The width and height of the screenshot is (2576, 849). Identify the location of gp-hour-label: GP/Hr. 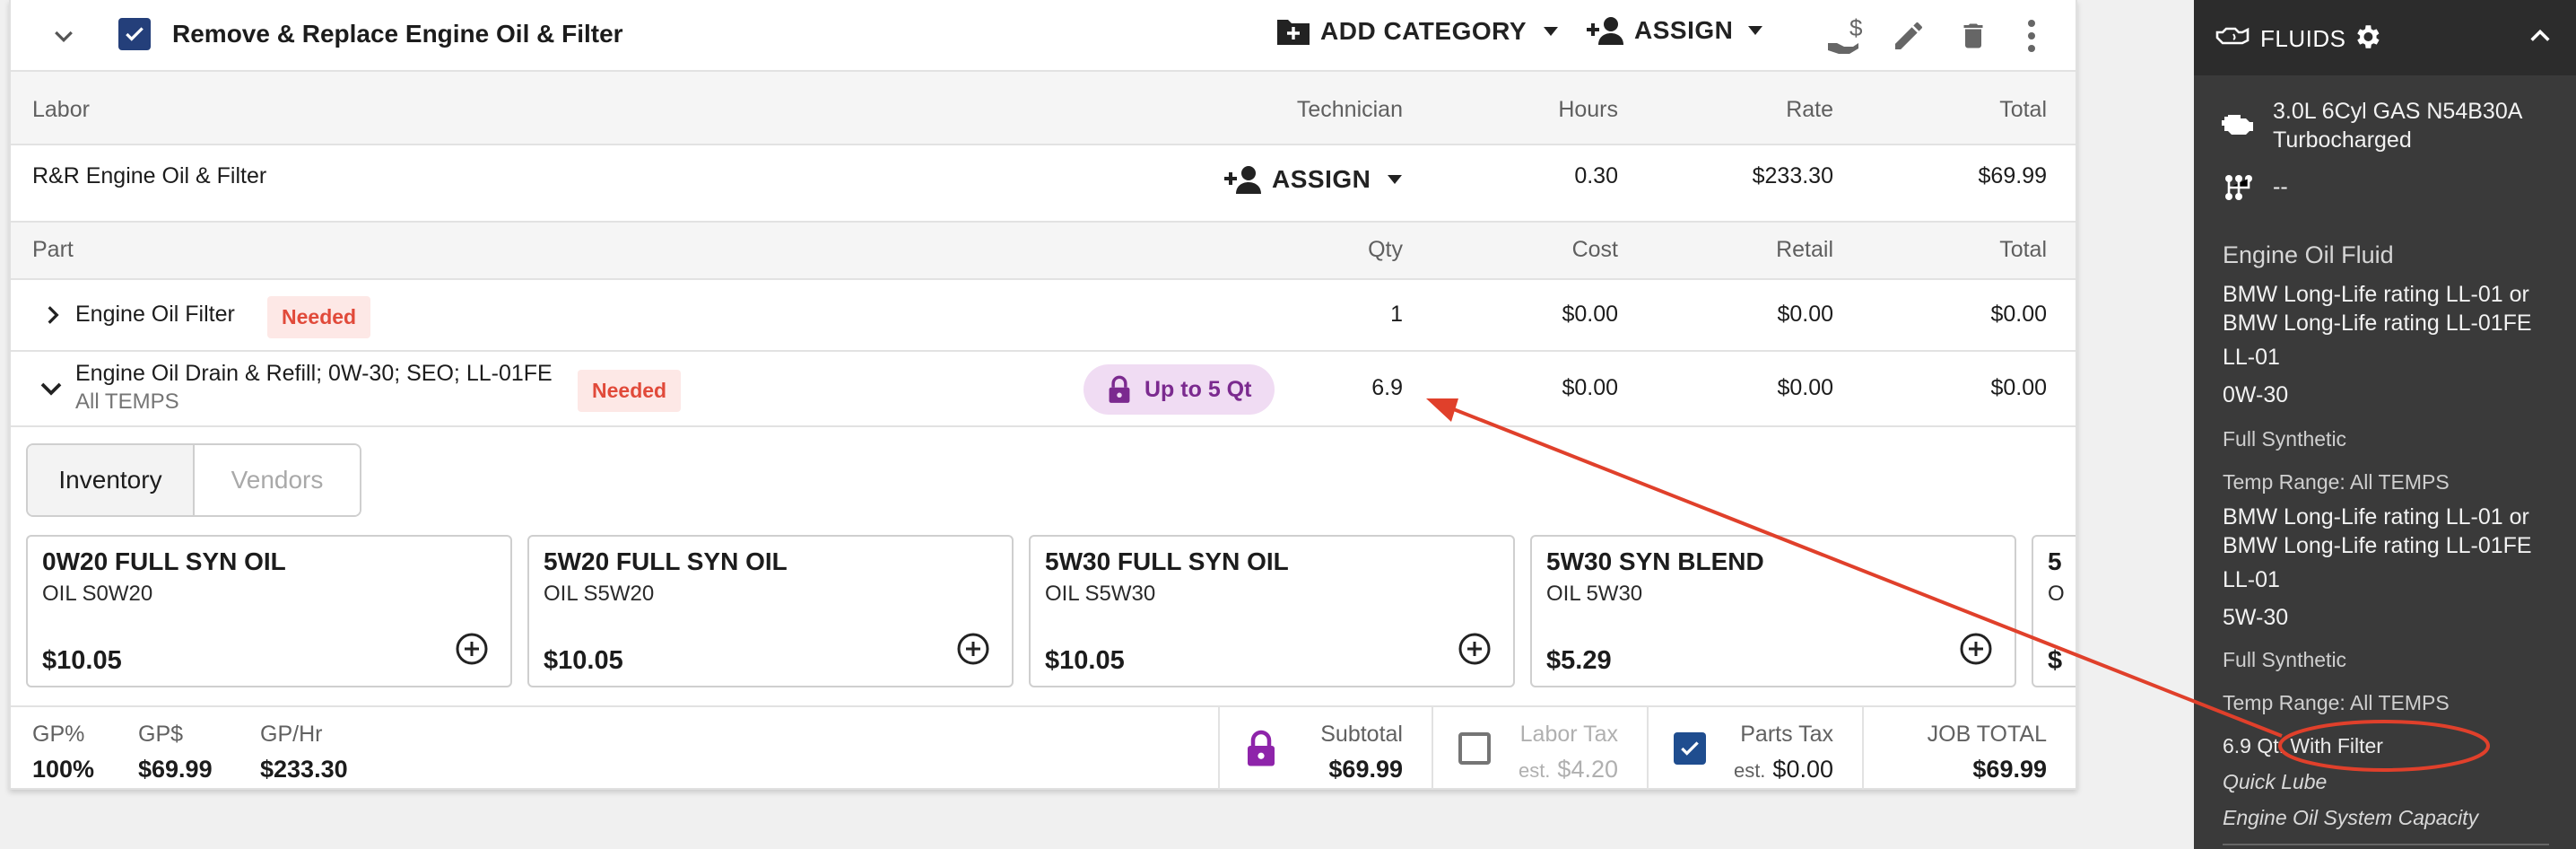
(291, 734).